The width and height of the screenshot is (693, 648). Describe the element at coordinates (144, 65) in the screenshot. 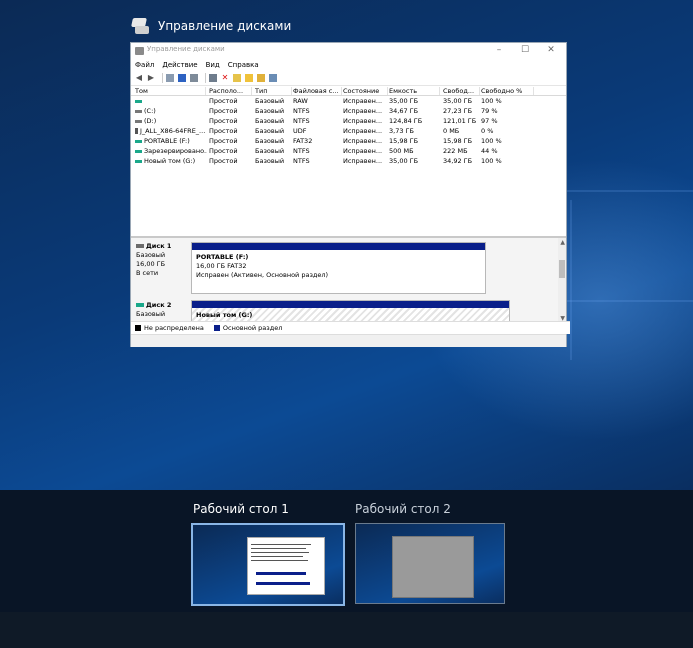

I see `menu-file: Файл` at that location.